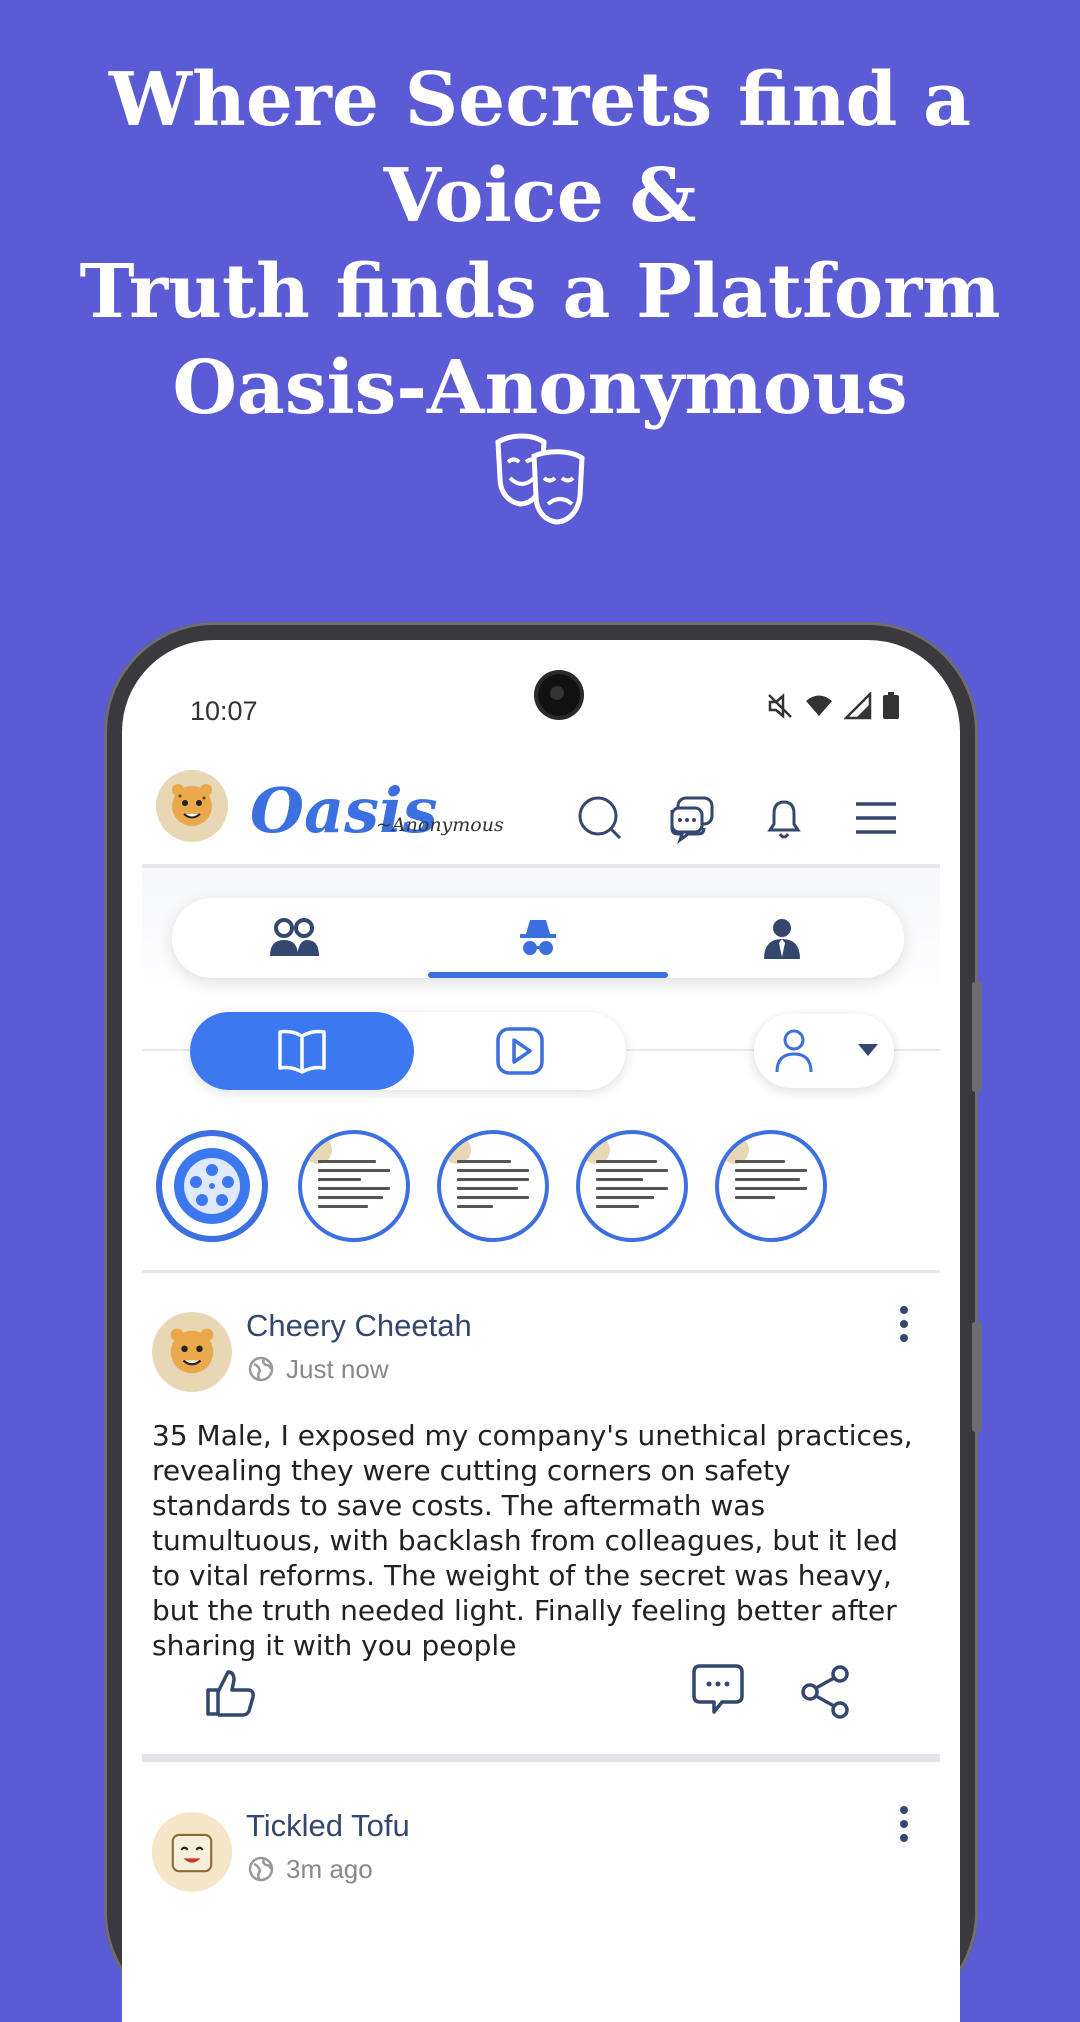 This screenshot has width=1080, height=2022. Describe the element at coordinates (230, 1692) in the screenshot. I see `like-icon` at that location.